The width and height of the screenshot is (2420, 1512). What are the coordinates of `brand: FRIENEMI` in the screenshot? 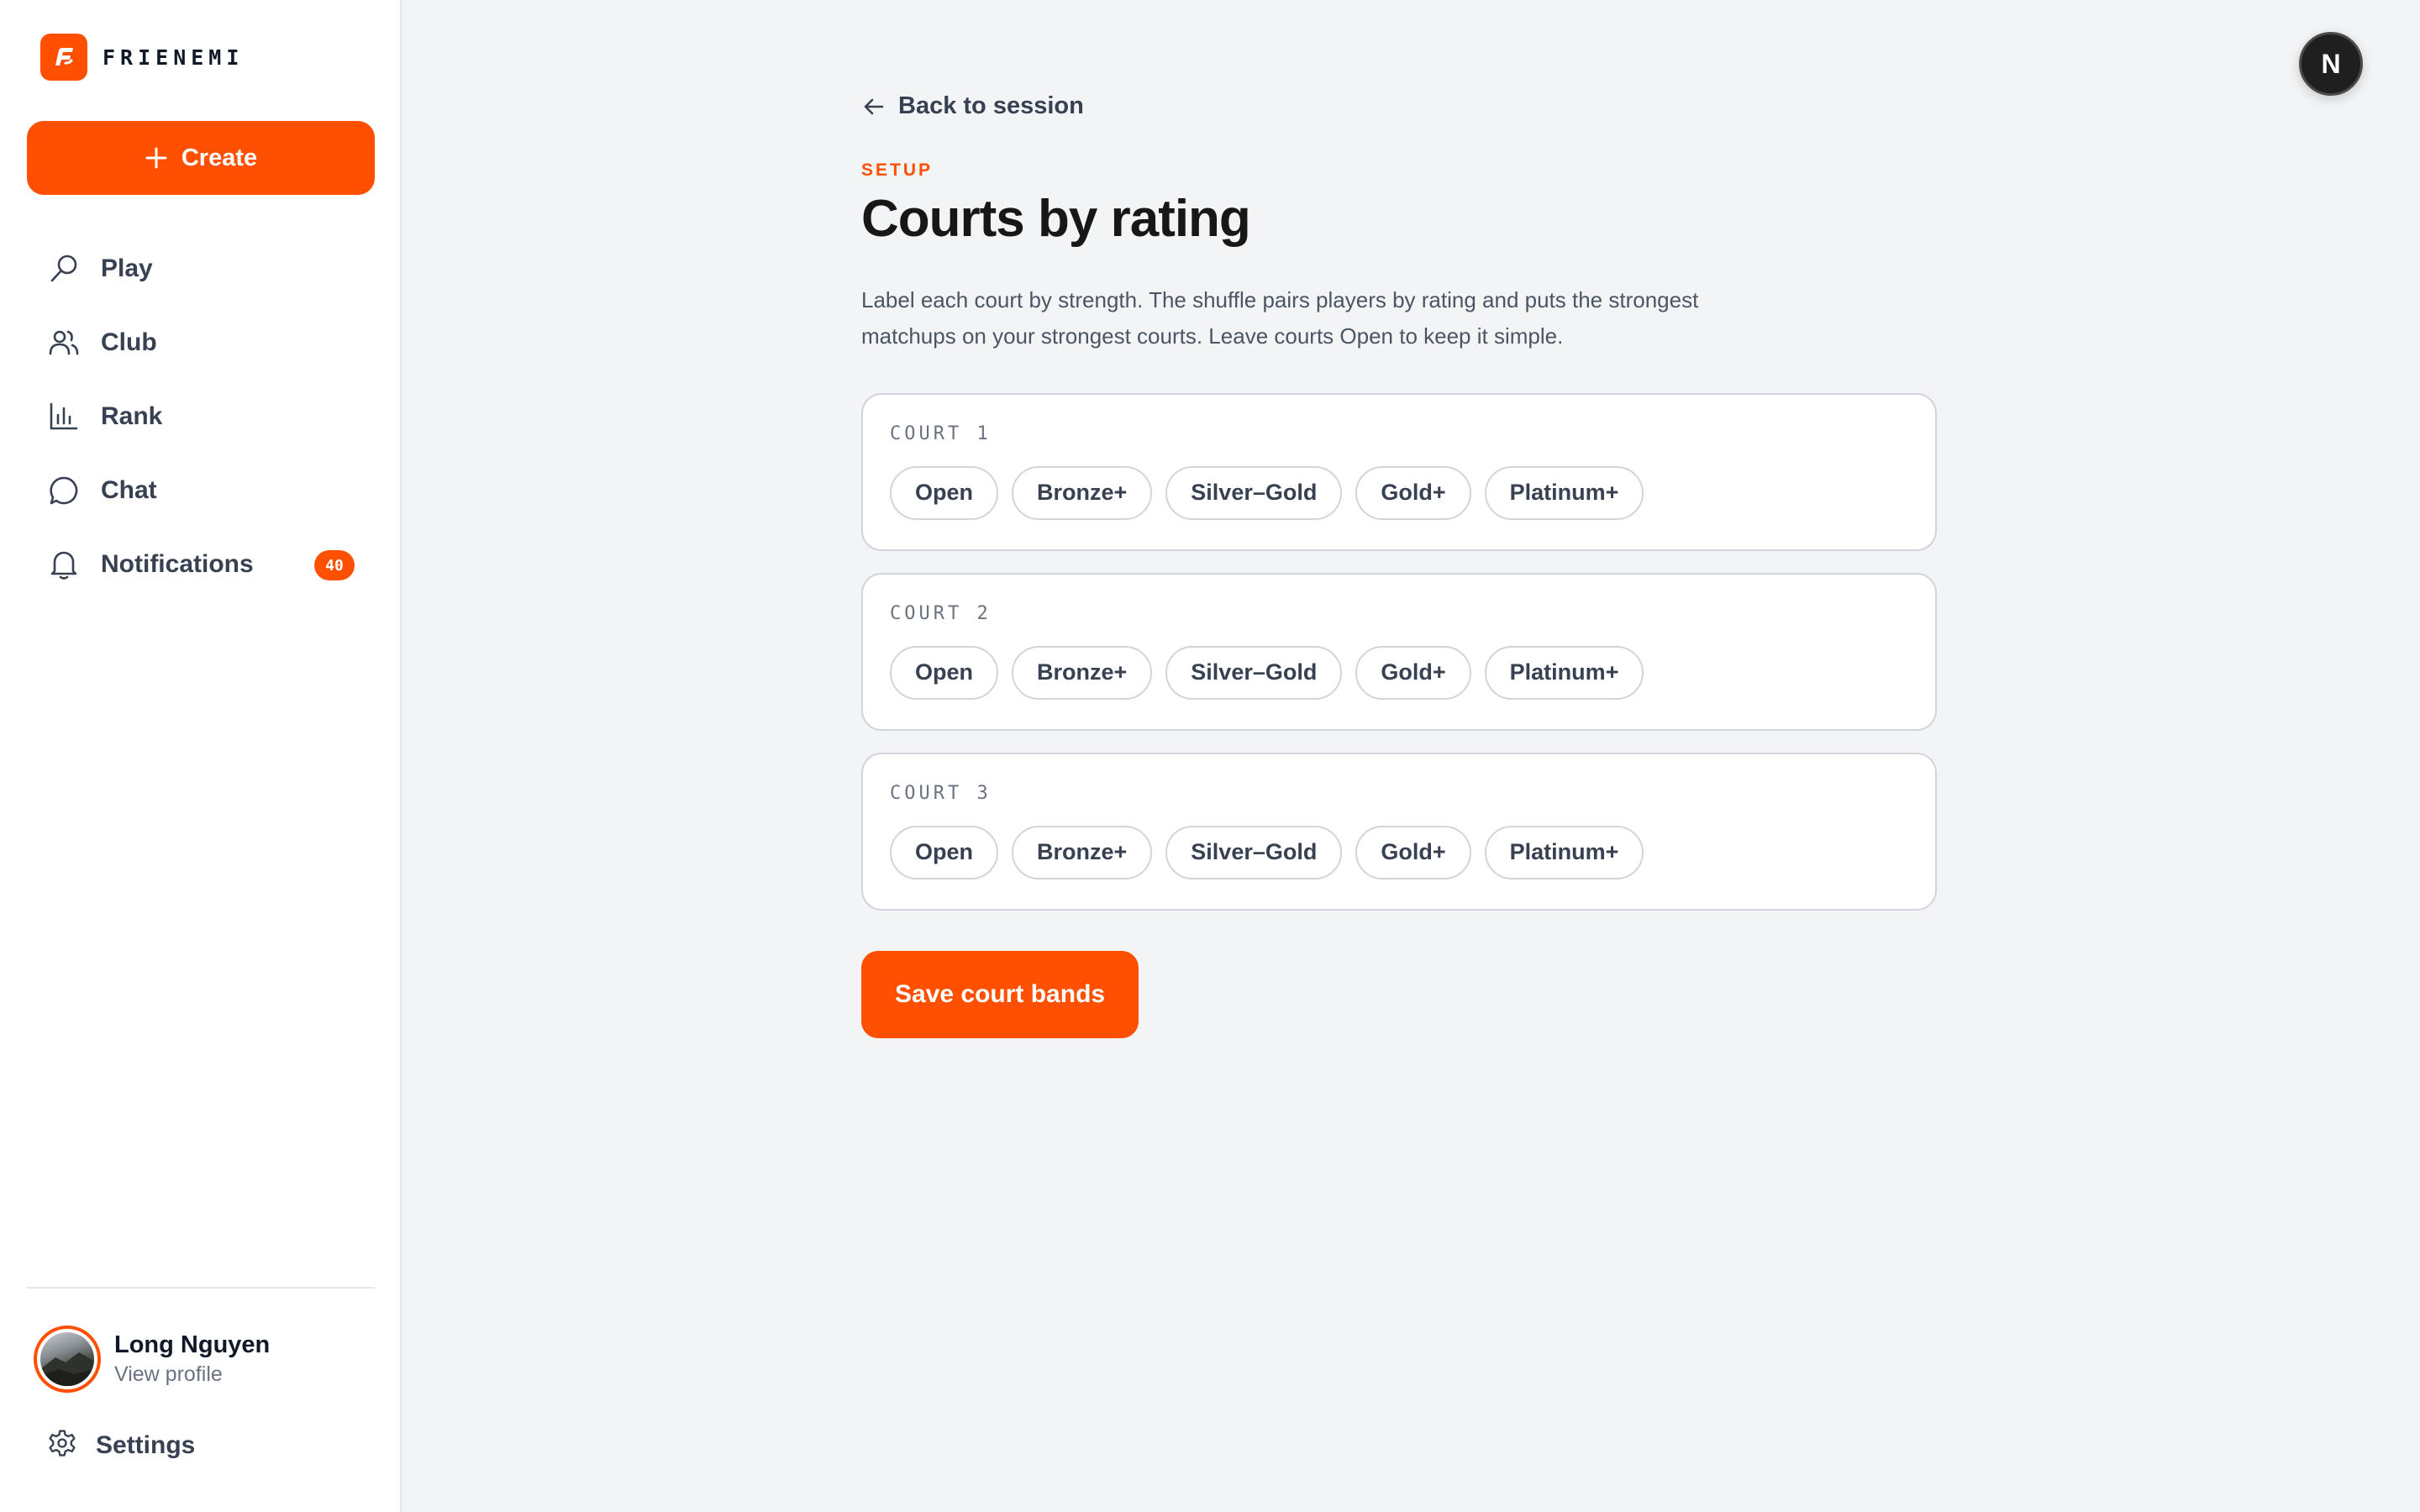 It's located at (142, 57).